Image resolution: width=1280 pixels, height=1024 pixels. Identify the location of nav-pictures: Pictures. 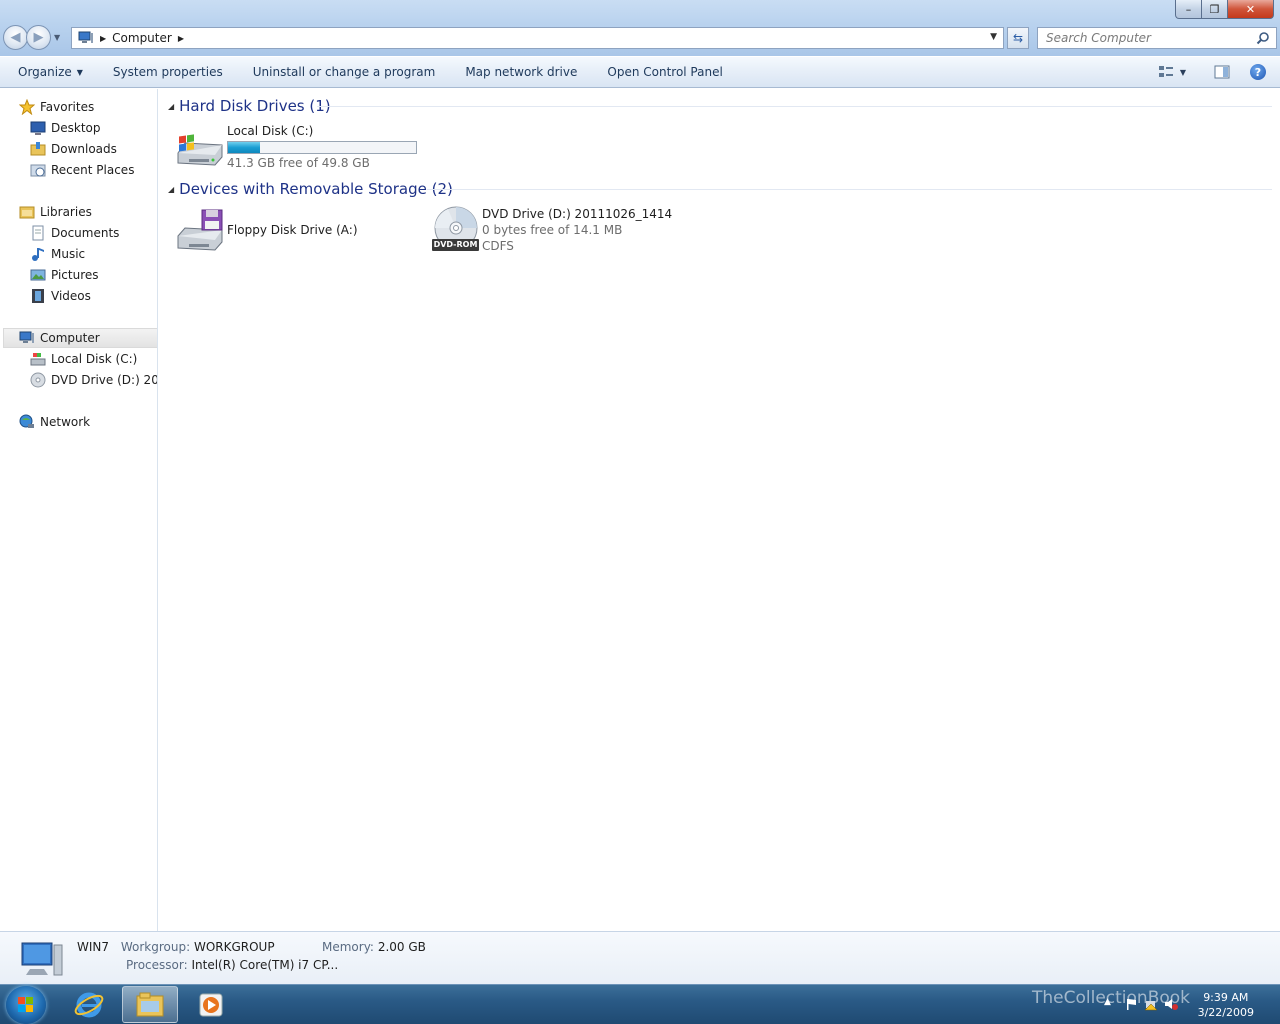
(64, 275).